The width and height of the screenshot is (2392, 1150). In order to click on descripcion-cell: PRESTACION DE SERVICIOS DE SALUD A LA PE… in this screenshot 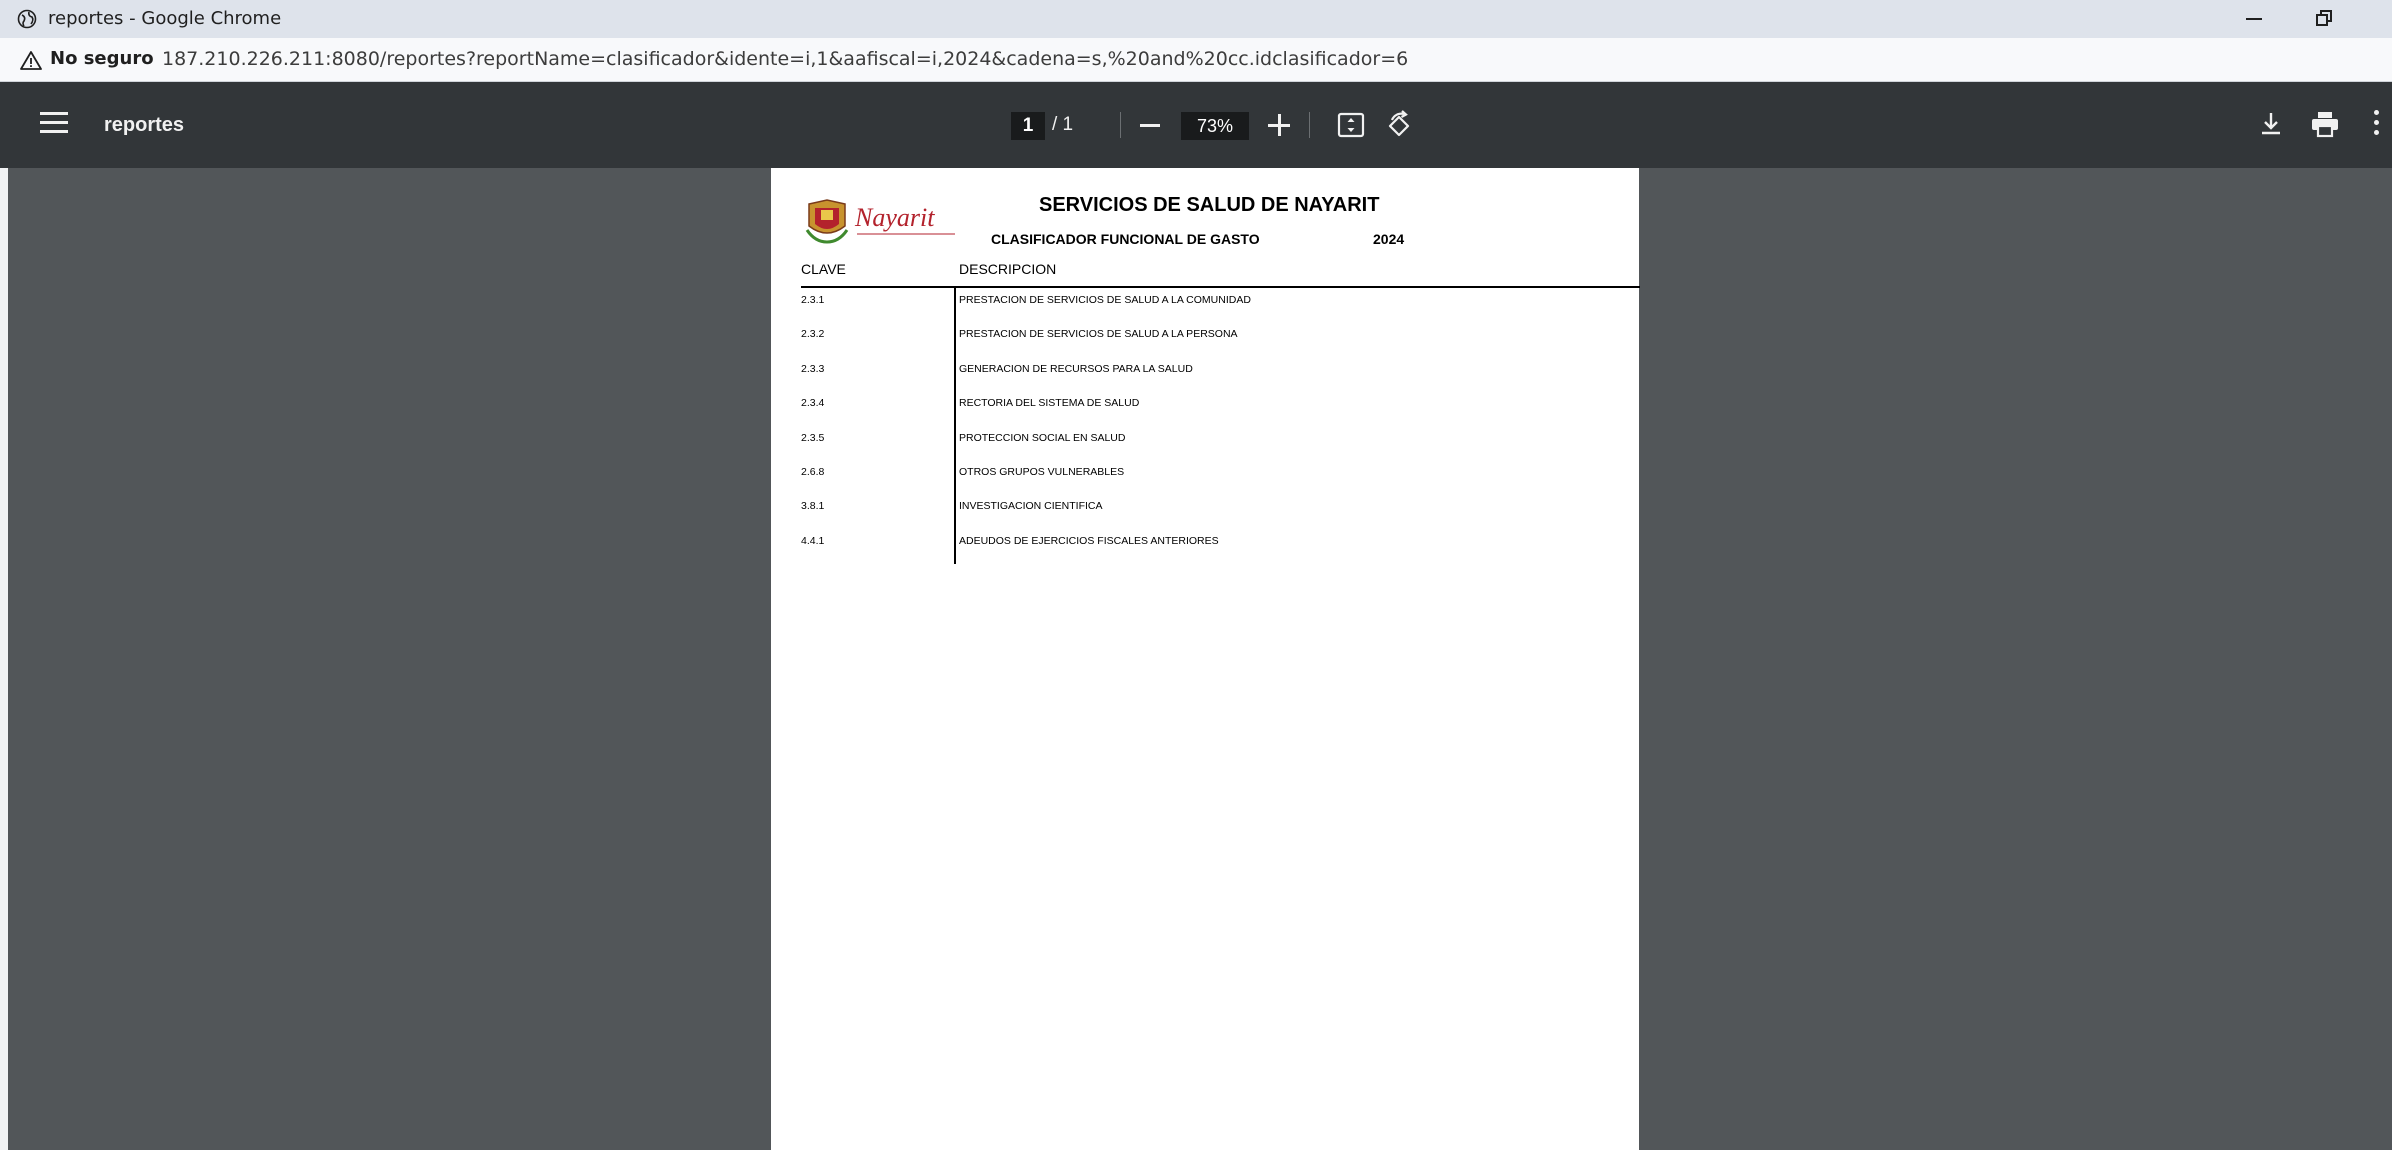, I will do `click(1098, 334)`.